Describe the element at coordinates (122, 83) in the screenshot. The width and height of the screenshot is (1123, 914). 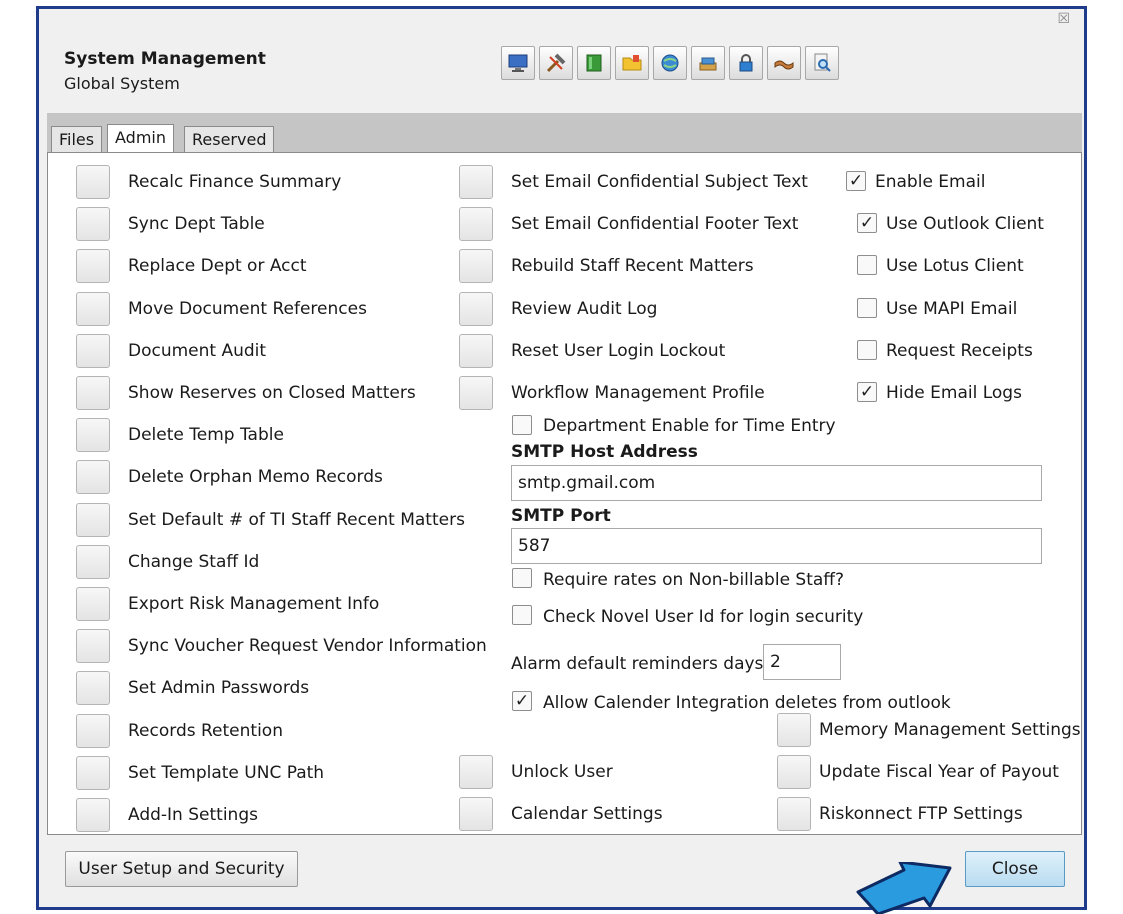
I see `dialog-subtitle: Global System` at that location.